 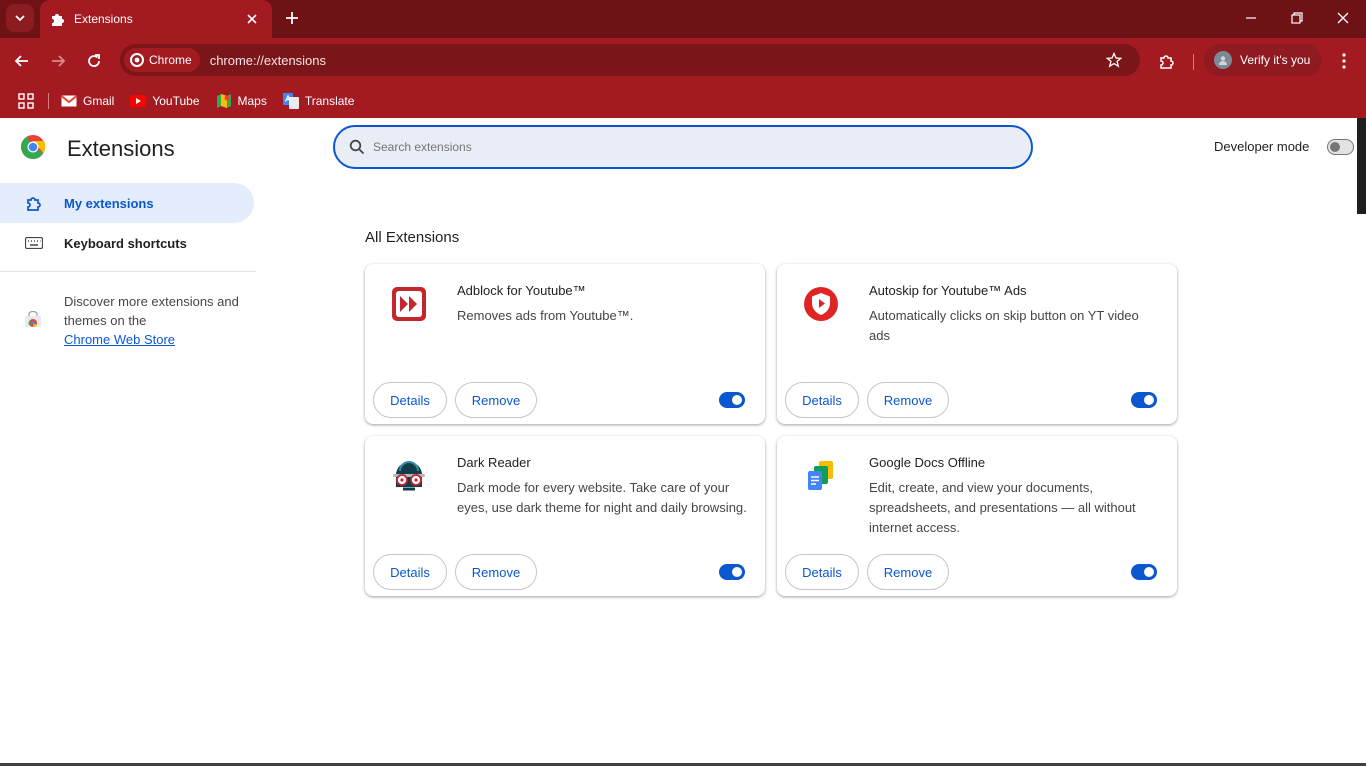 What do you see at coordinates (683, 101) in the screenshot?
I see `bookmarks-bar: Gmail YouTube Maps Translate` at bounding box center [683, 101].